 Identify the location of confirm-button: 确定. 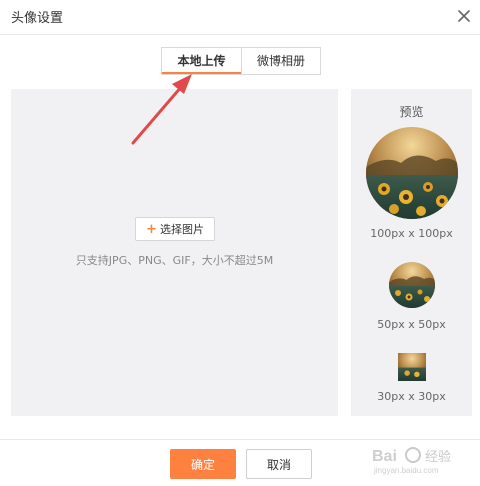
(203, 464).